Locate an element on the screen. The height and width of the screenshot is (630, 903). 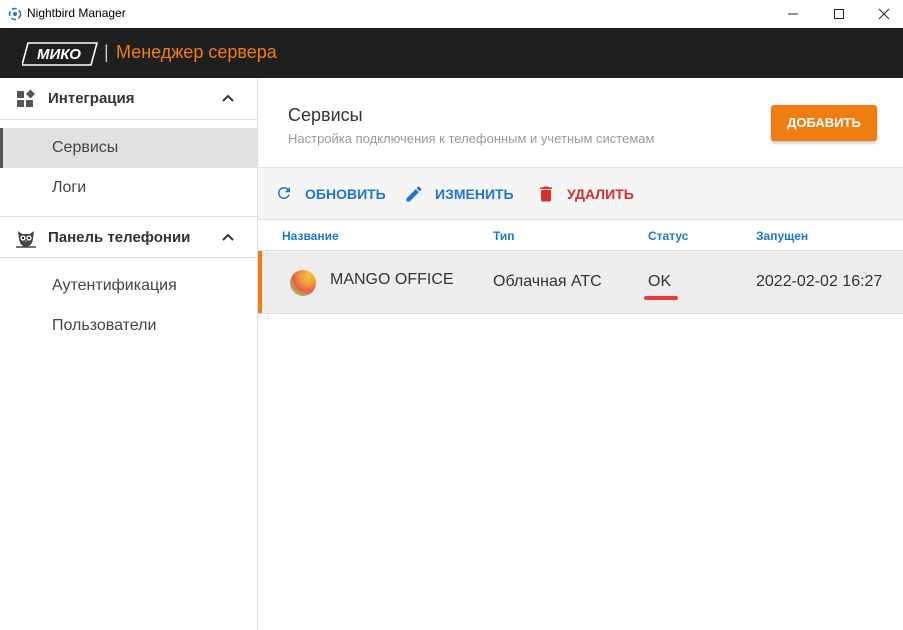
sidebar-item-authentication: Аутентификация is located at coordinates (128, 286).